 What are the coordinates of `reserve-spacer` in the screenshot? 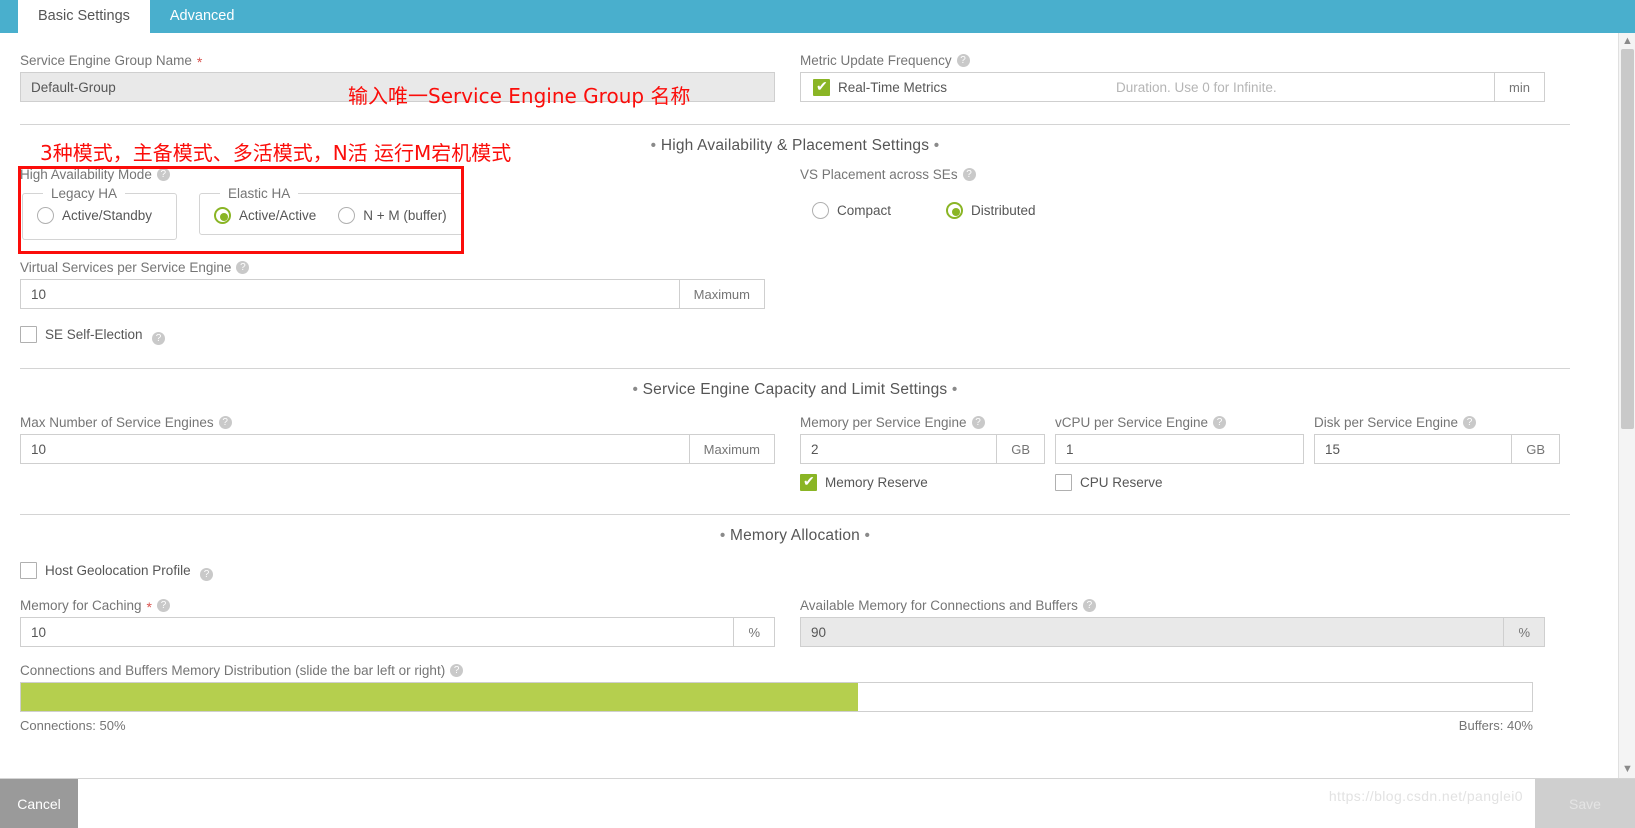 It's located at (405, 485).